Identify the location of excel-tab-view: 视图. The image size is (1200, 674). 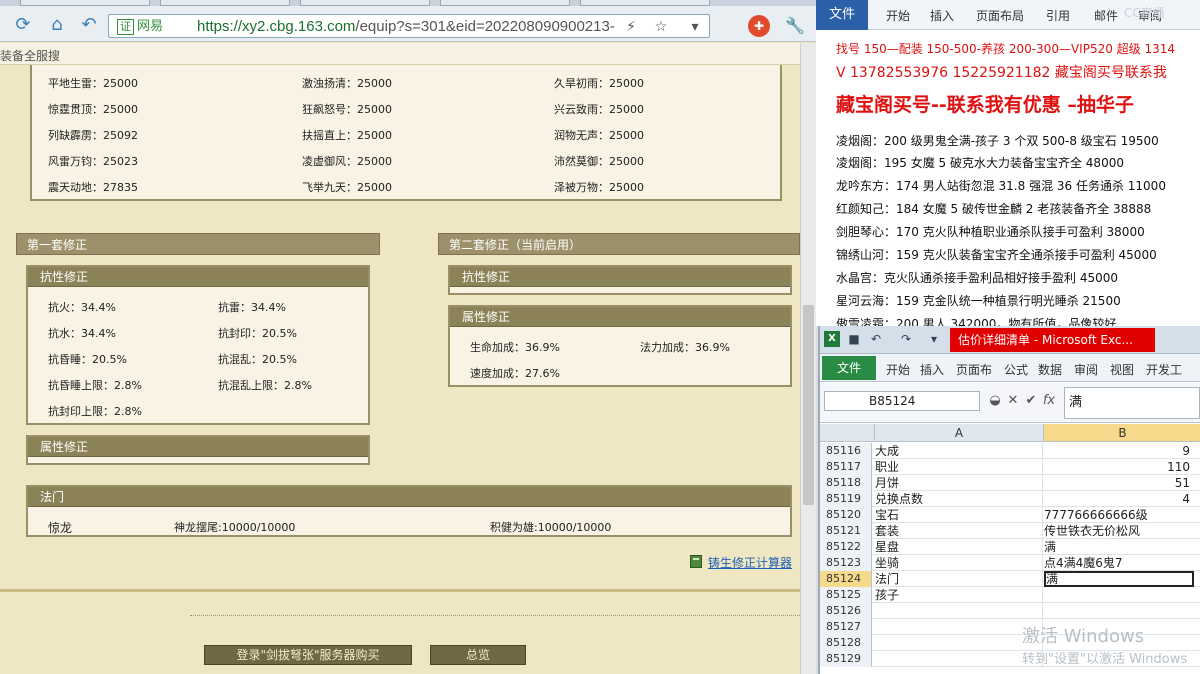
(1122, 369).